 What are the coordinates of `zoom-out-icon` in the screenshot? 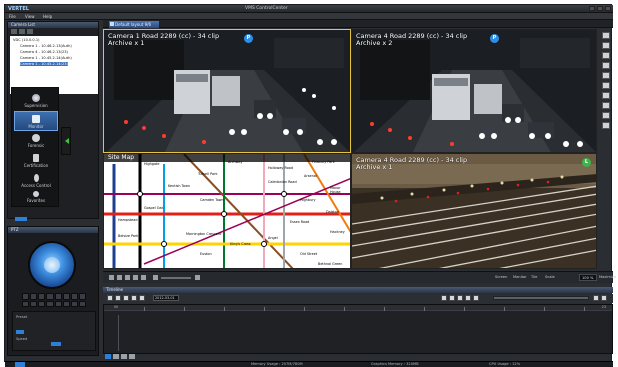 It's located at (155, 277).